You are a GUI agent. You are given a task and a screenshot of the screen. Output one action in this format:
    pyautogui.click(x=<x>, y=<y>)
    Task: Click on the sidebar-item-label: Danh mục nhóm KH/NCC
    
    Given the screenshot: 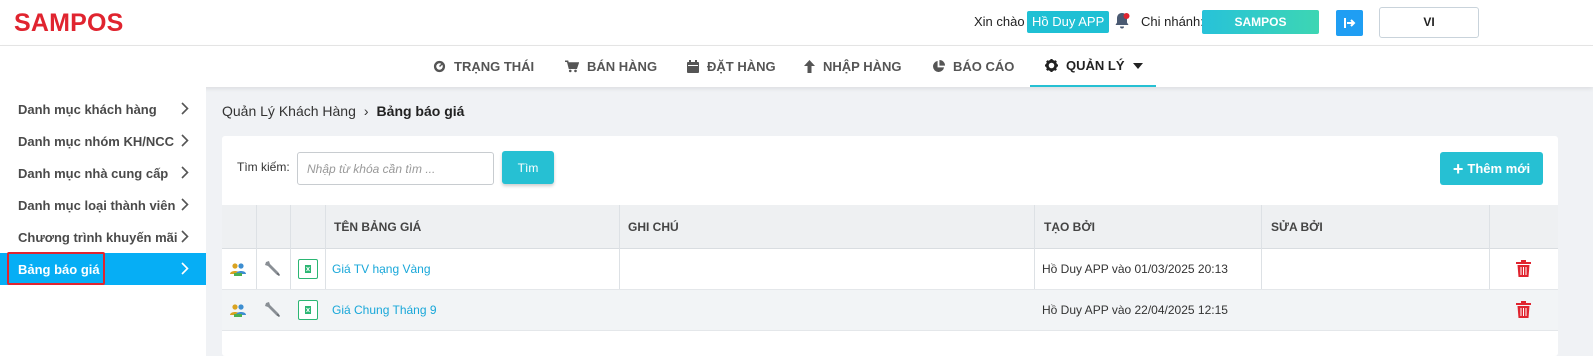 What is the action you would take?
    pyautogui.click(x=96, y=141)
    